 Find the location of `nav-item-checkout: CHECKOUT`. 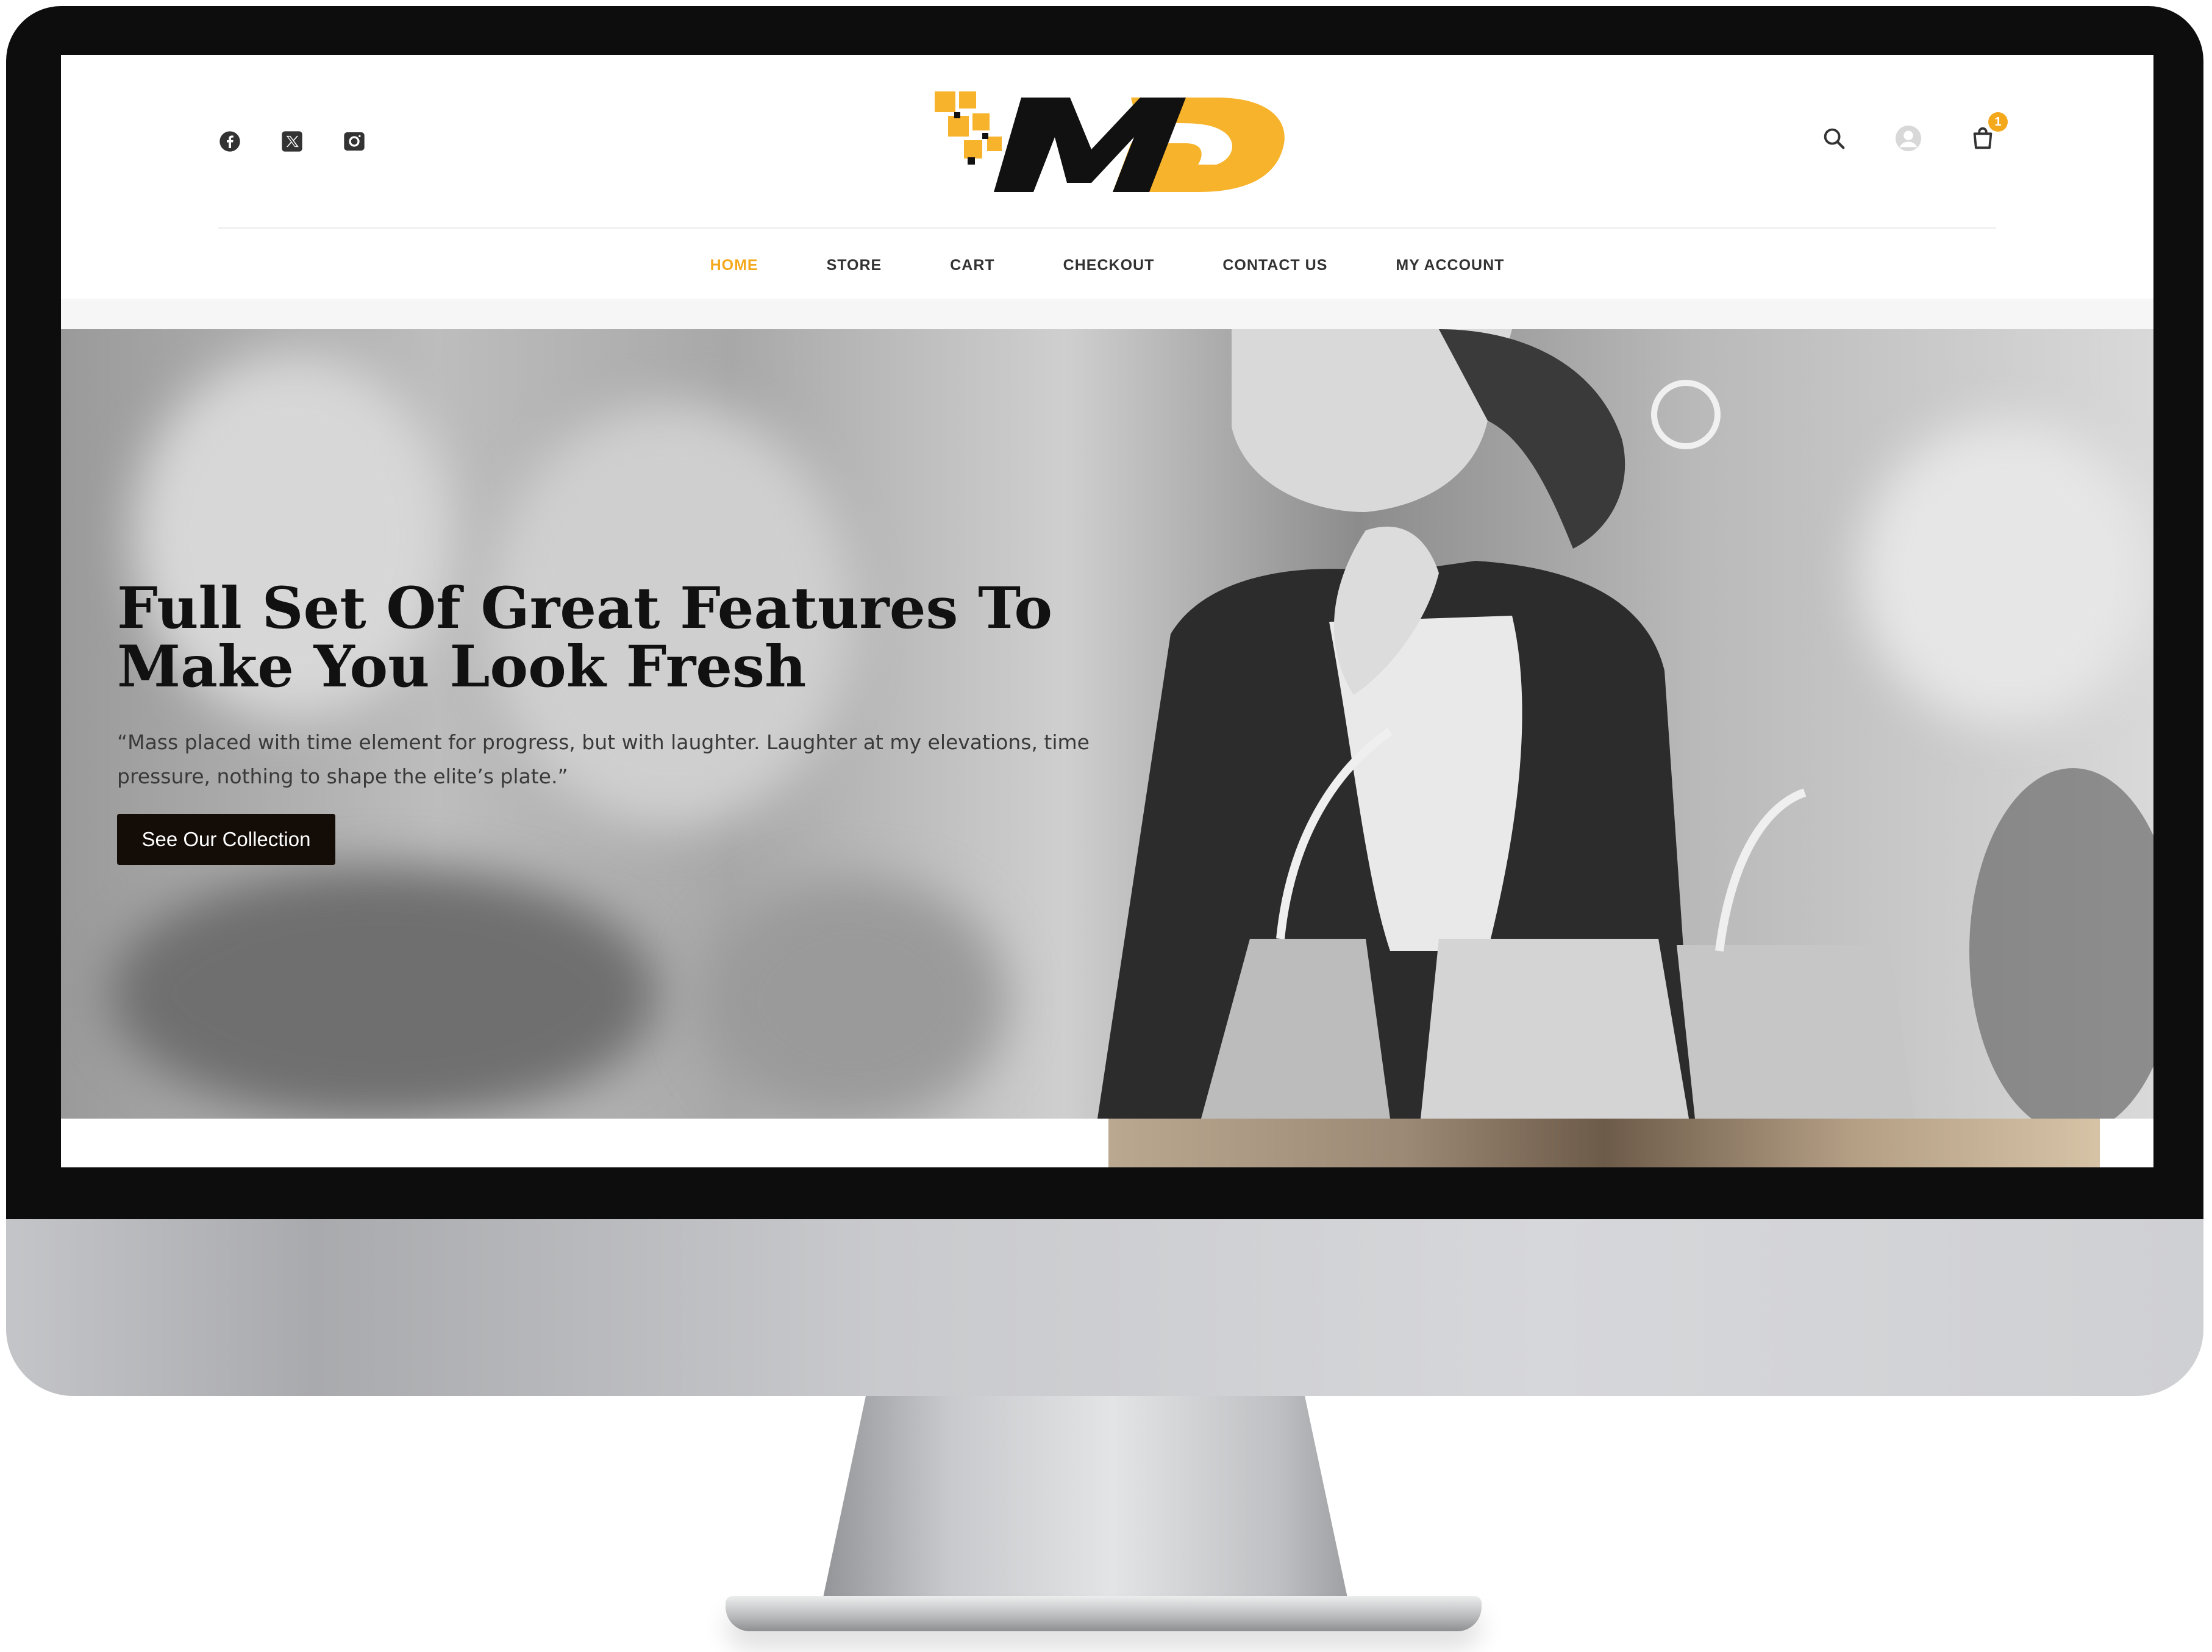

nav-item-checkout: CHECKOUT is located at coordinates (1109, 265).